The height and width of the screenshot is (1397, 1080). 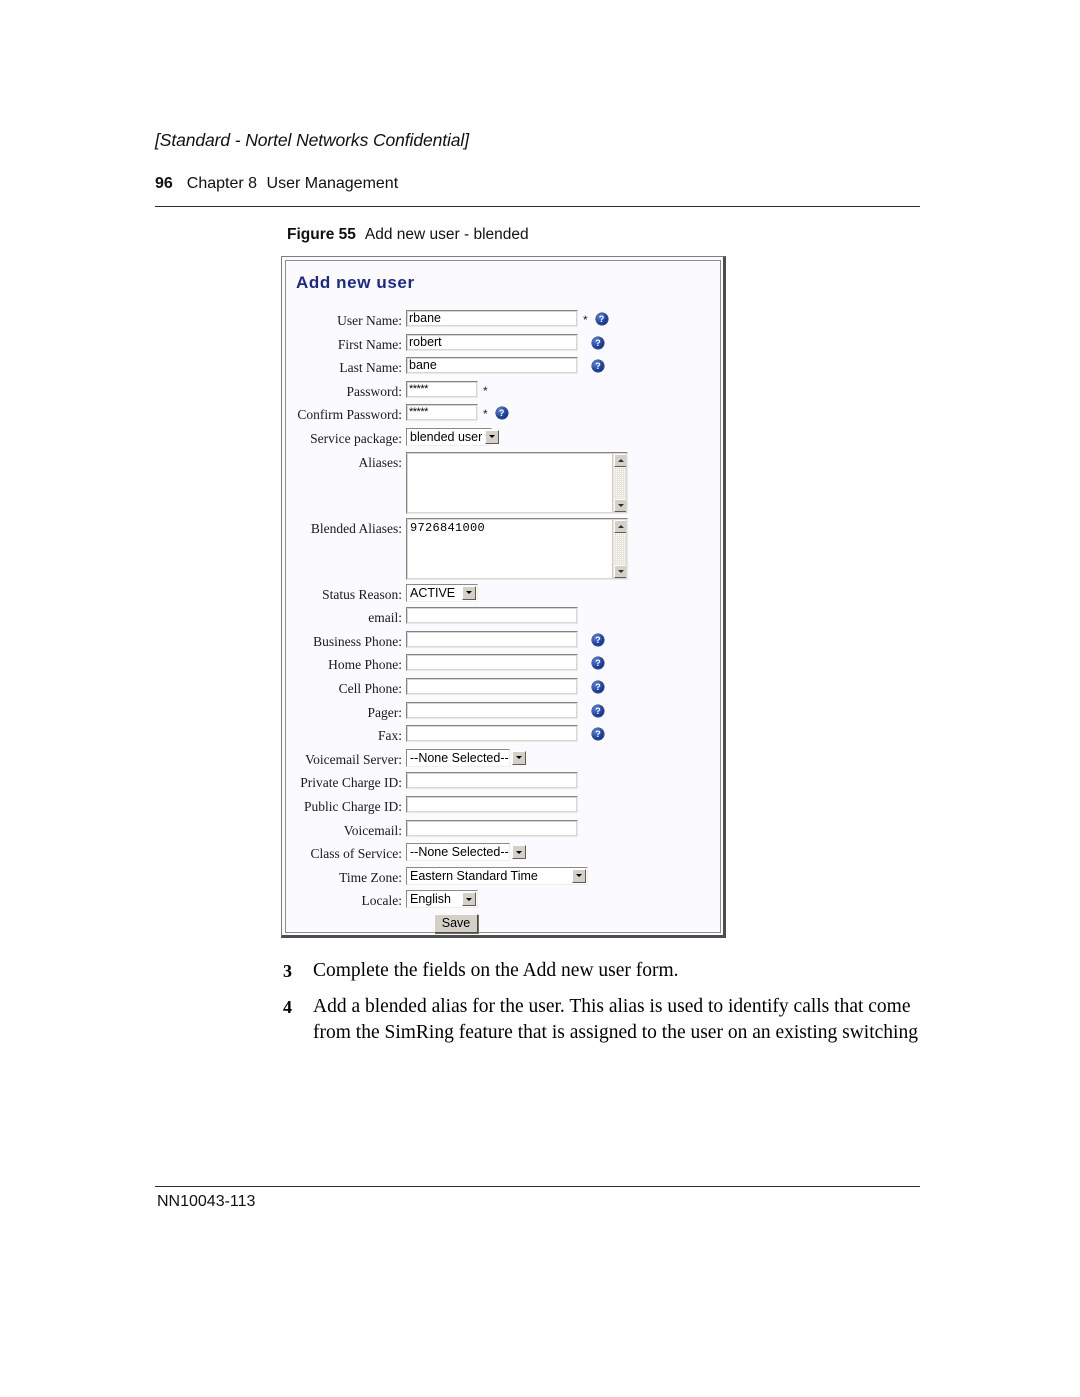 I want to click on field-row-time-zone: Time Zone: Eastern Standard Time, so click(x=503, y=878).